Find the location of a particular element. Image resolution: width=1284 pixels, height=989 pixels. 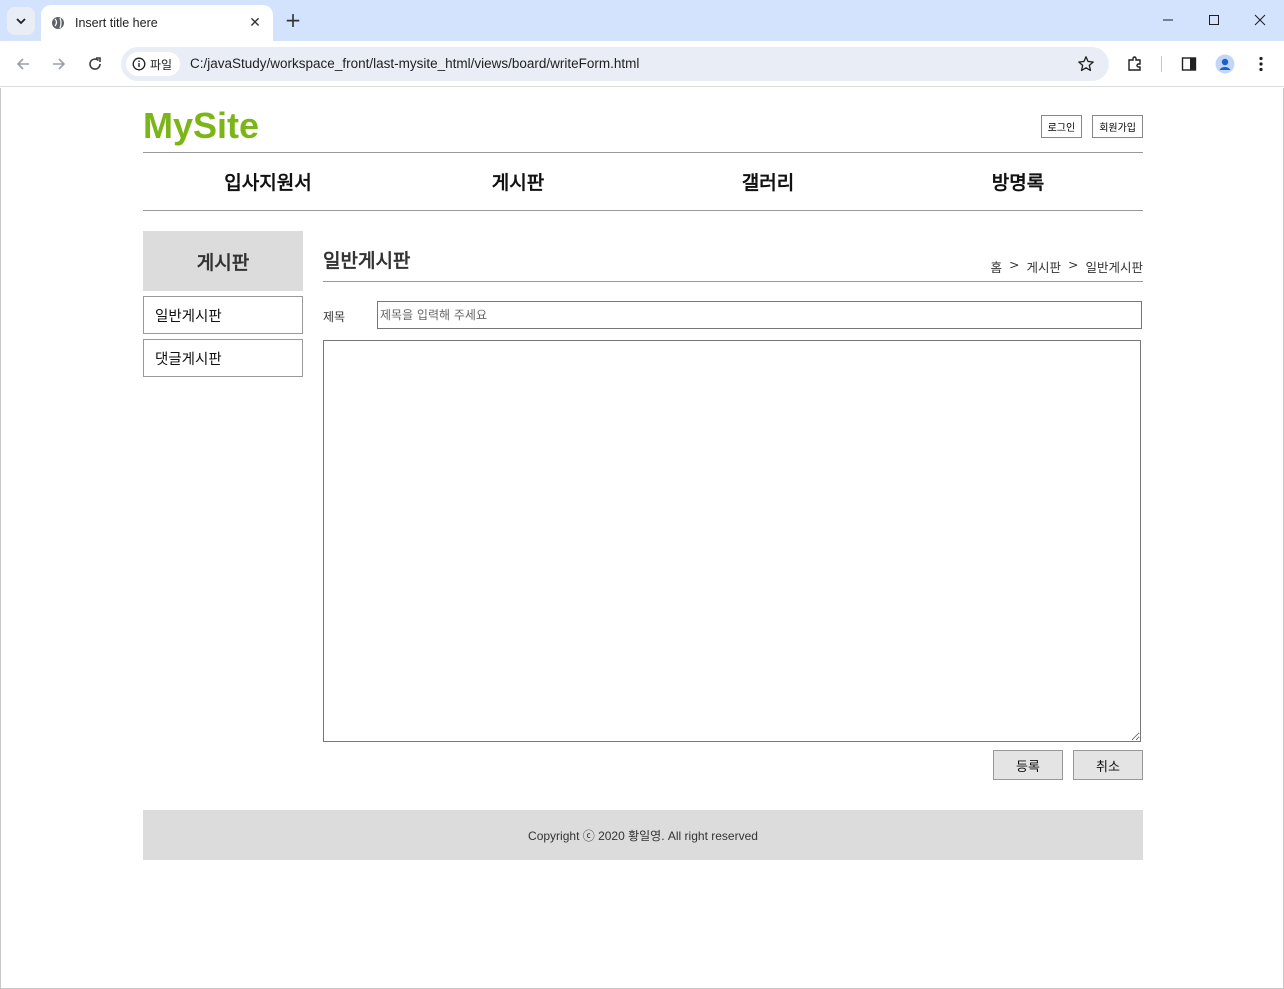

extensions-button is located at coordinates (1135, 64).